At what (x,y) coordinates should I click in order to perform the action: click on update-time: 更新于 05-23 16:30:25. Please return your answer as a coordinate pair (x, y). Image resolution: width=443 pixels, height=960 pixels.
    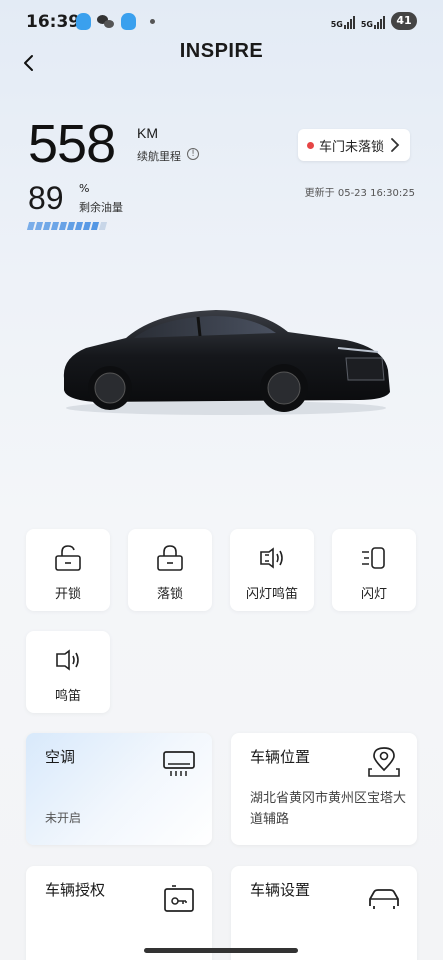
    Looking at the image, I should click on (359, 193).